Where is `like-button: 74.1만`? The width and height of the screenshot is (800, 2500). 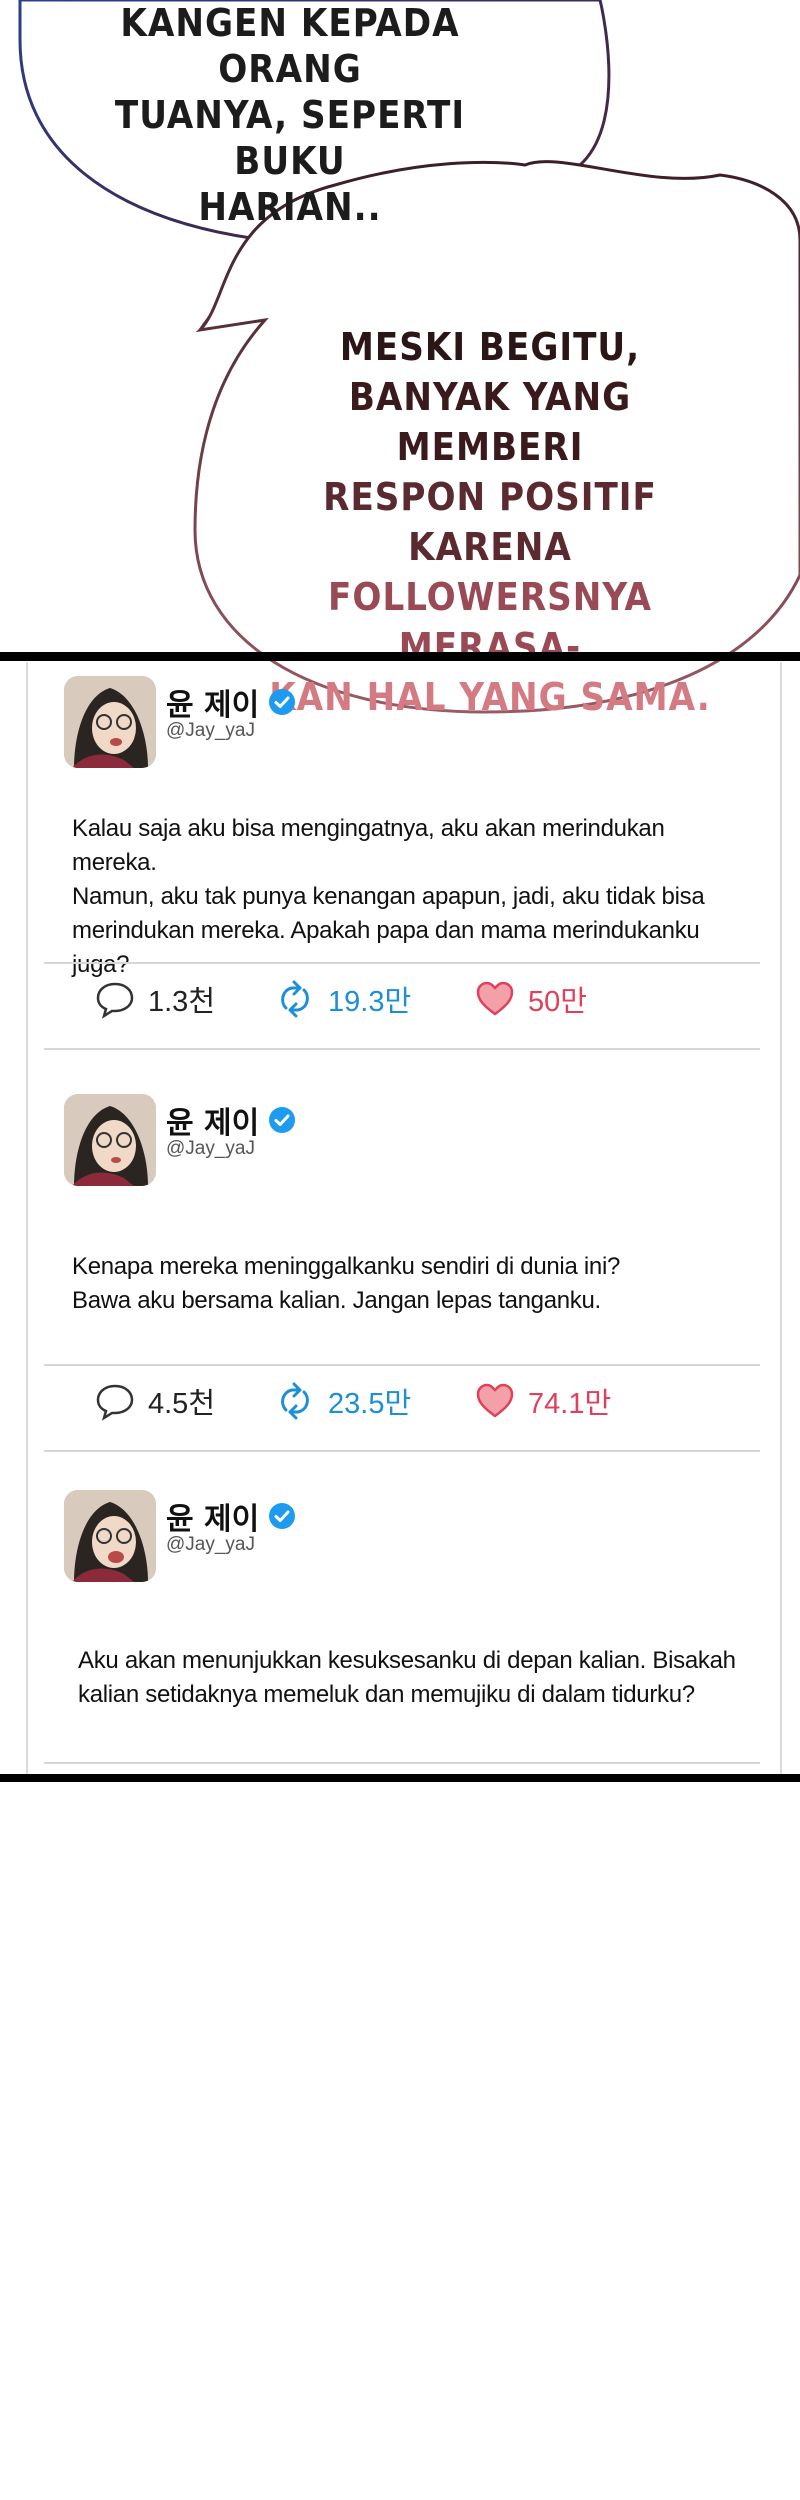
like-button: 74.1만 is located at coordinates (542, 1401).